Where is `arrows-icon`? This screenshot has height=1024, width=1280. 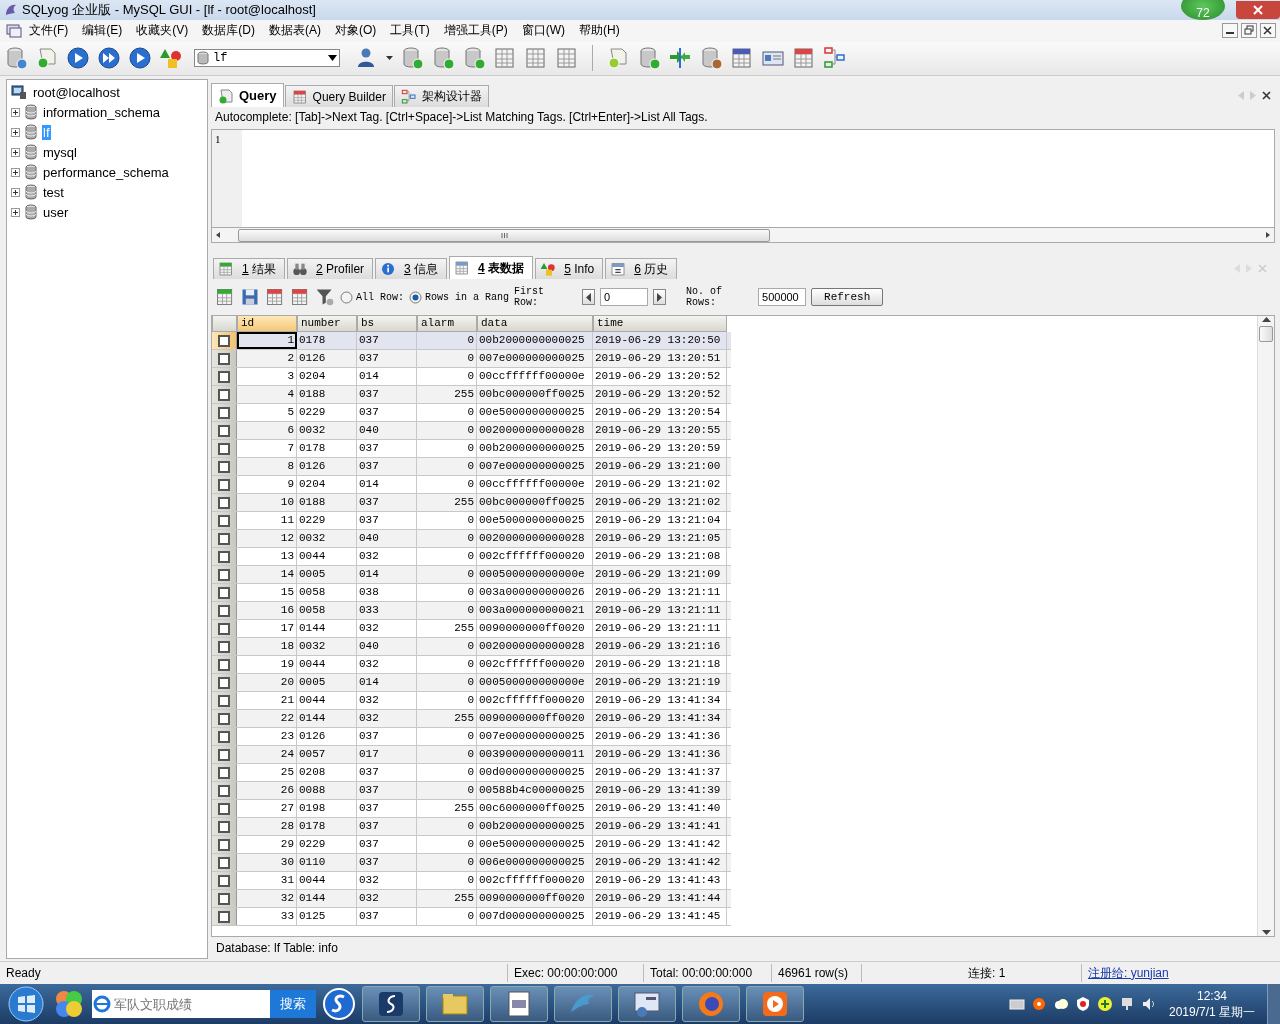
arrows-icon is located at coordinates (680, 58).